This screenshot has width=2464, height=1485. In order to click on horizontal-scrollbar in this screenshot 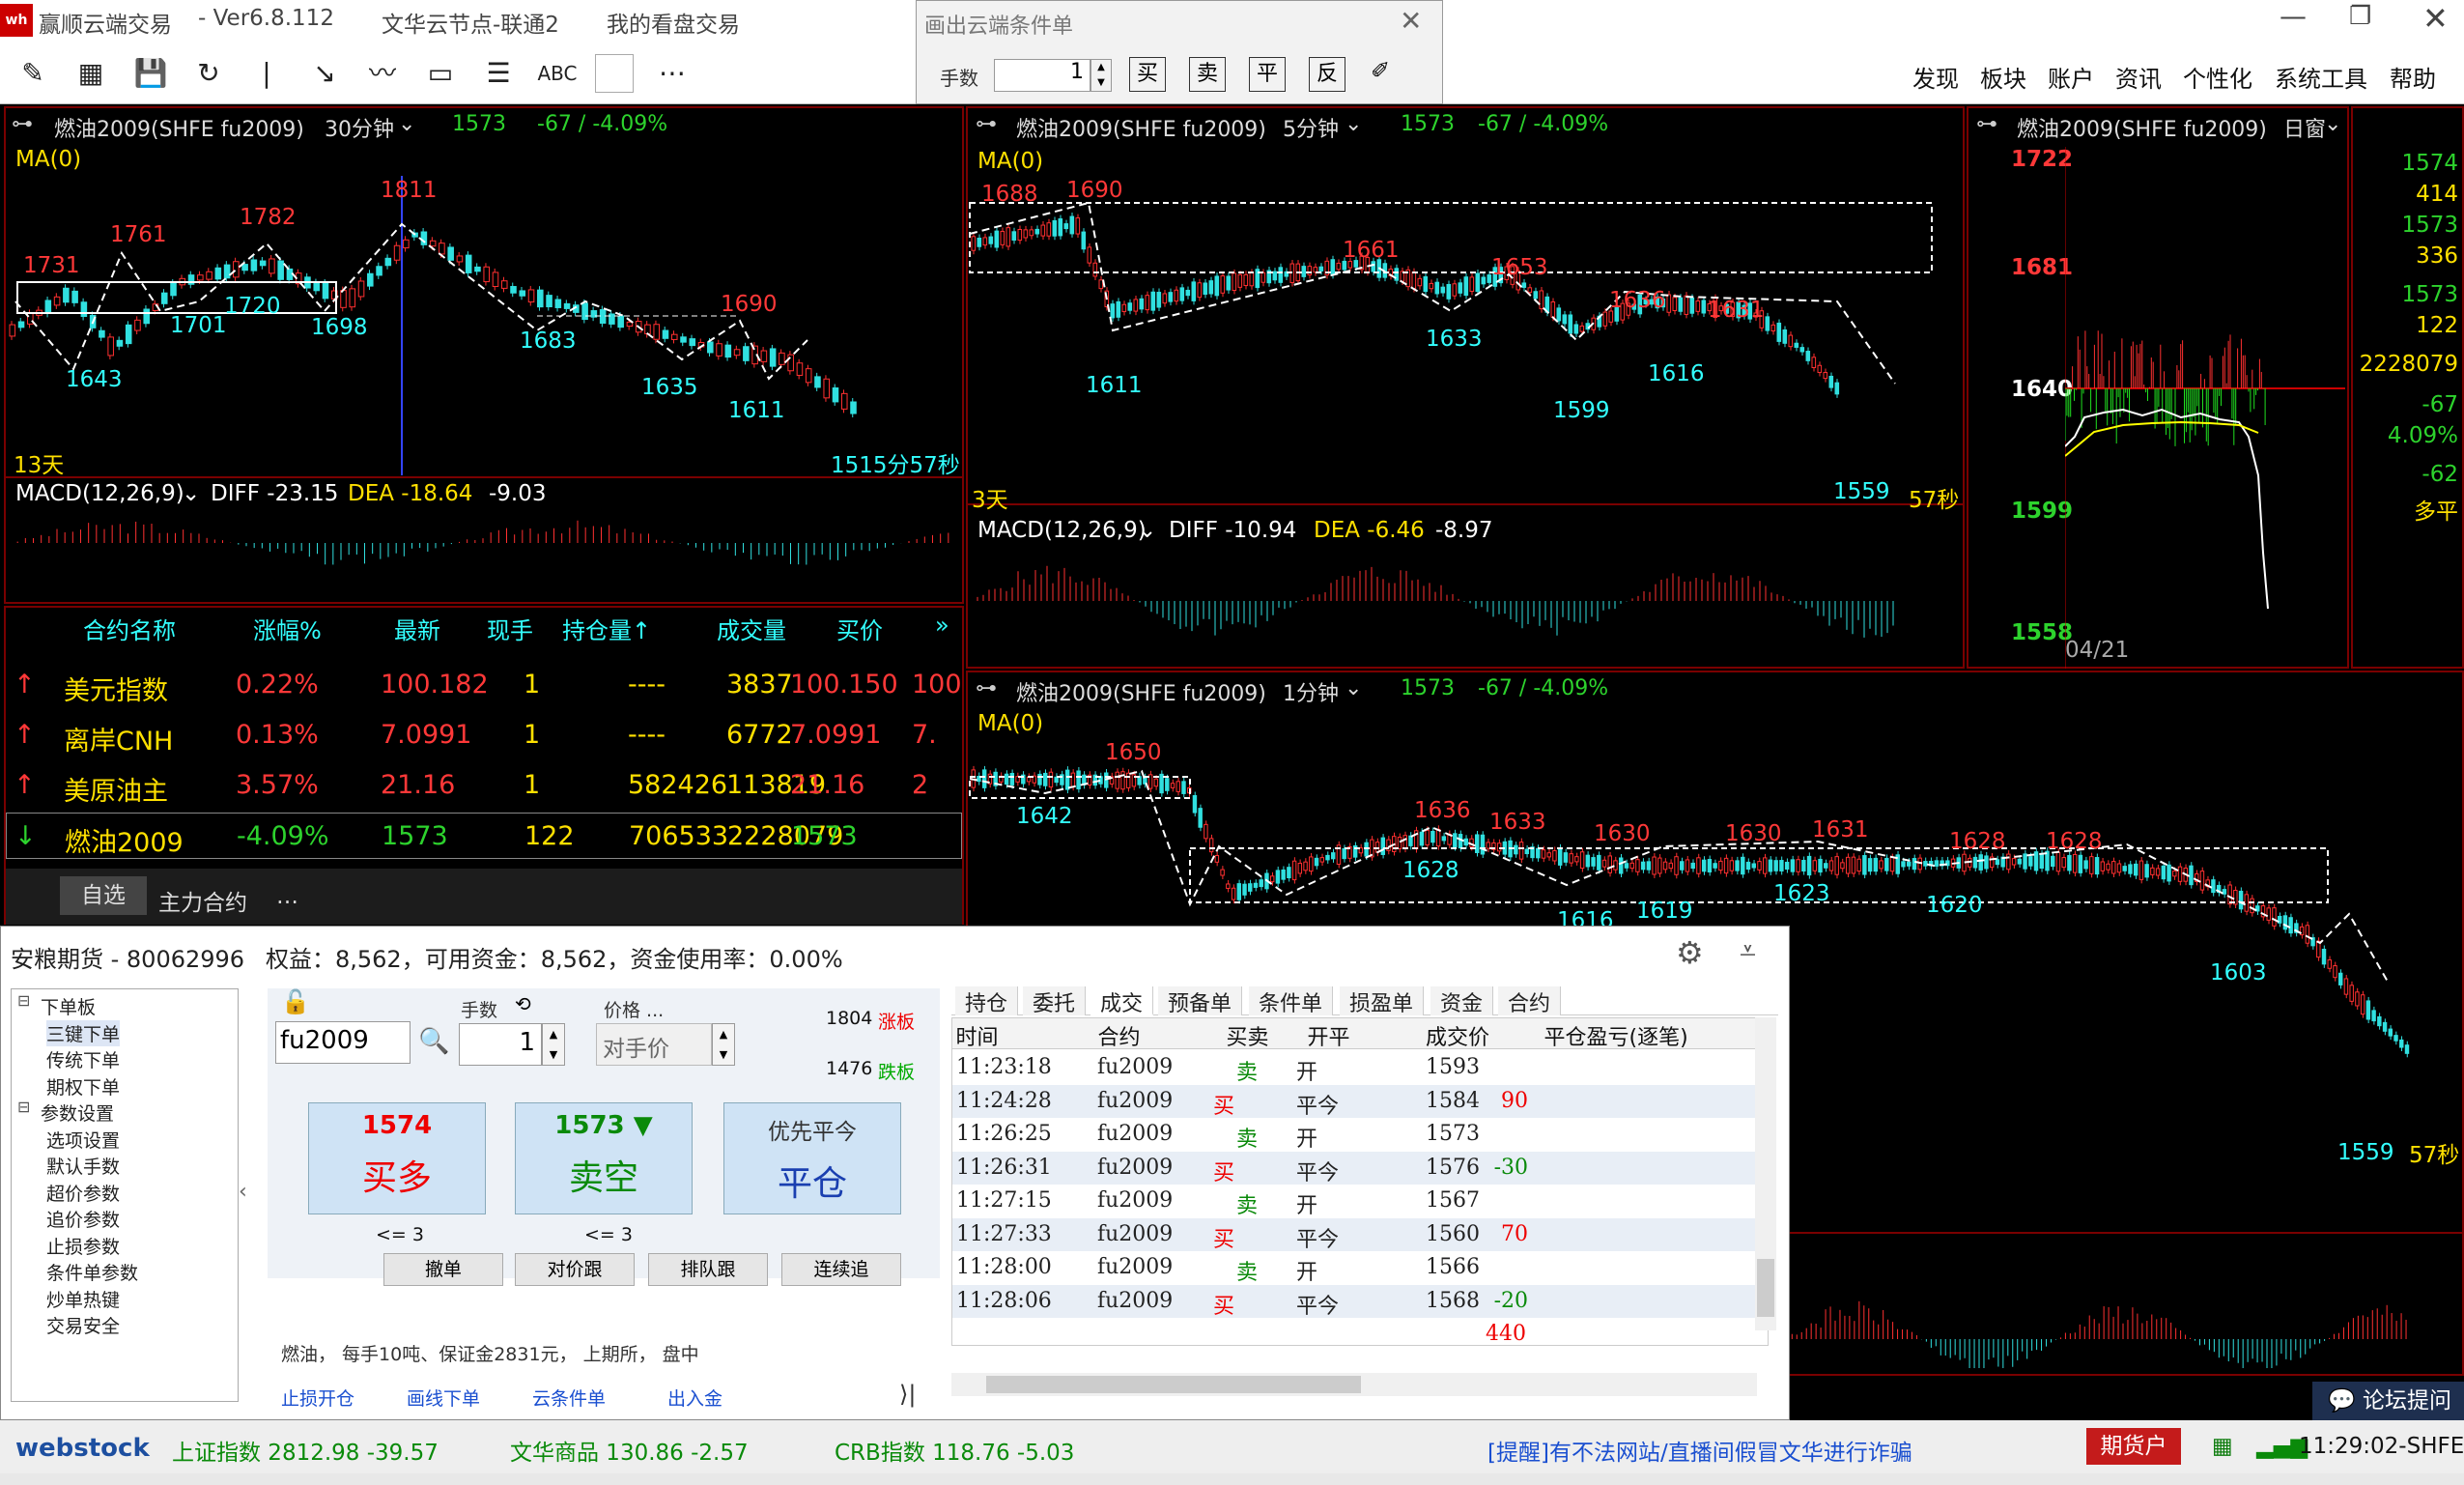, I will do `click(1354, 1384)`.